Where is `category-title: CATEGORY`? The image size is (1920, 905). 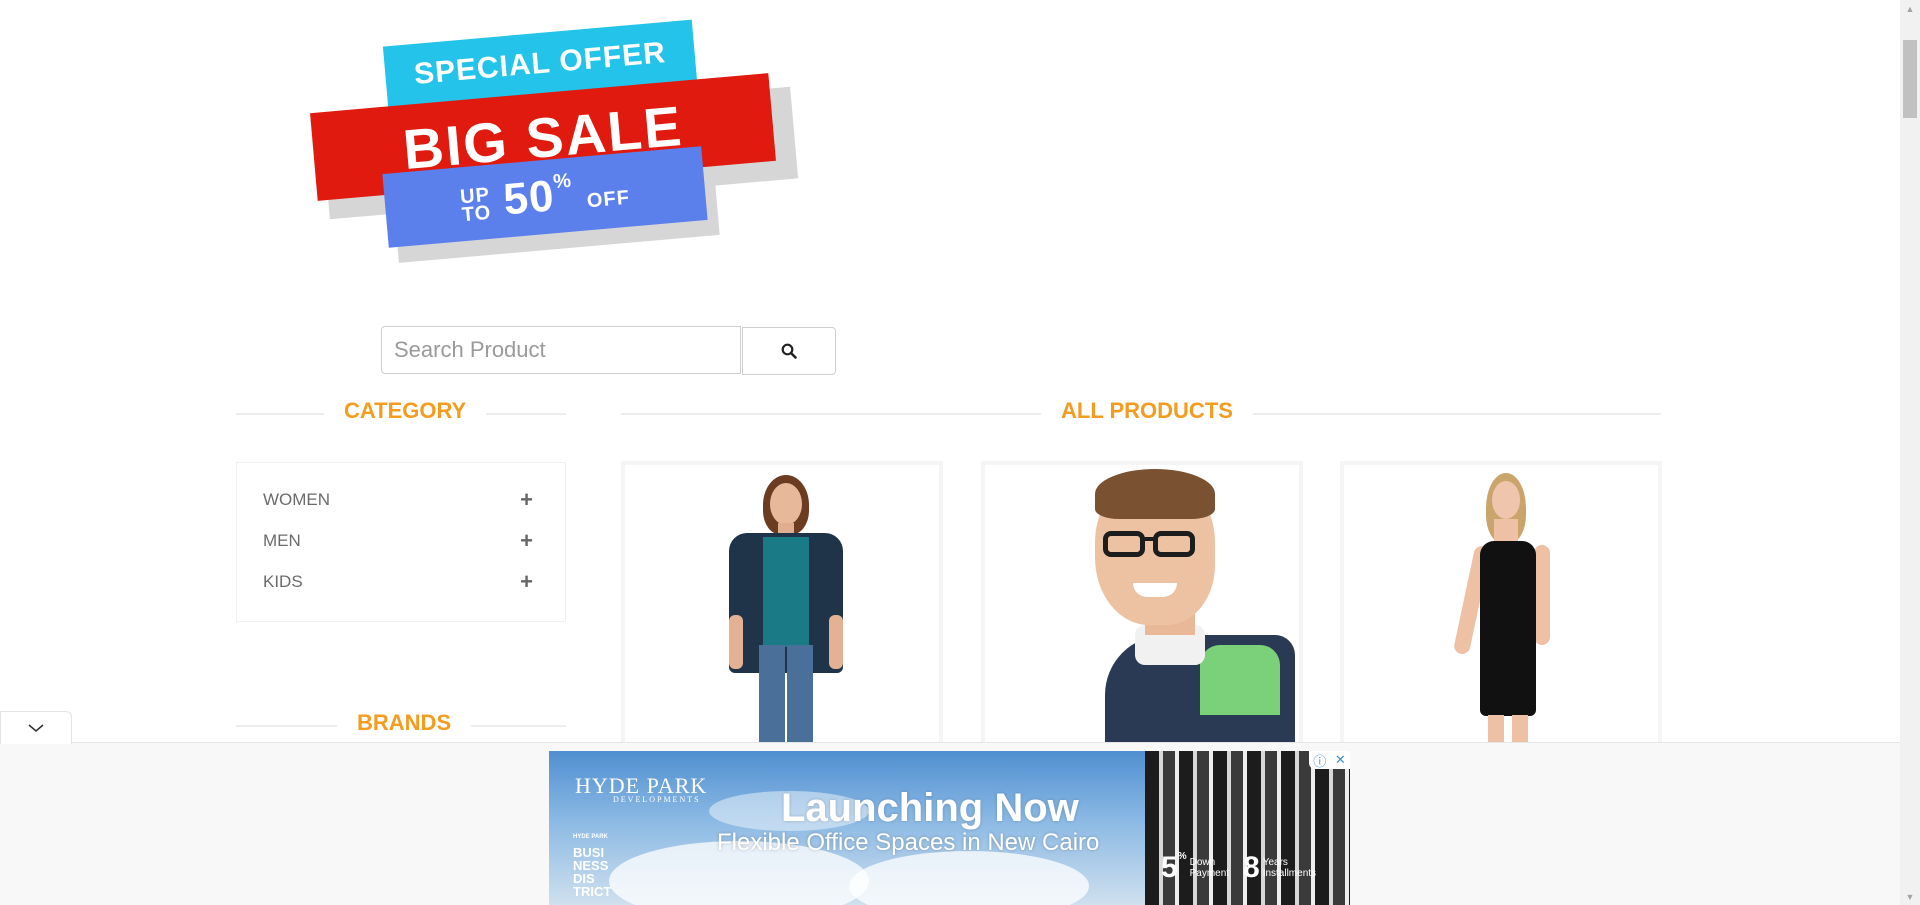 category-title: CATEGORY is located at coordinates (405, 411).